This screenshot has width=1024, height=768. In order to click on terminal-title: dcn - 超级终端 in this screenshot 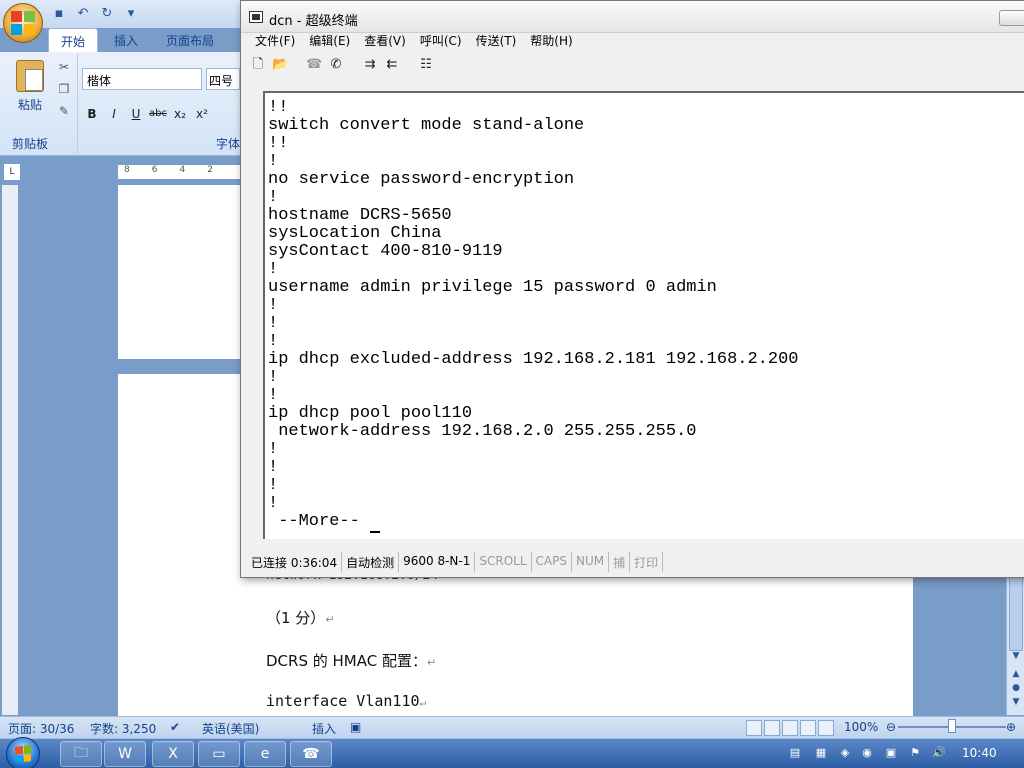, I will do `click(313, 21)`.